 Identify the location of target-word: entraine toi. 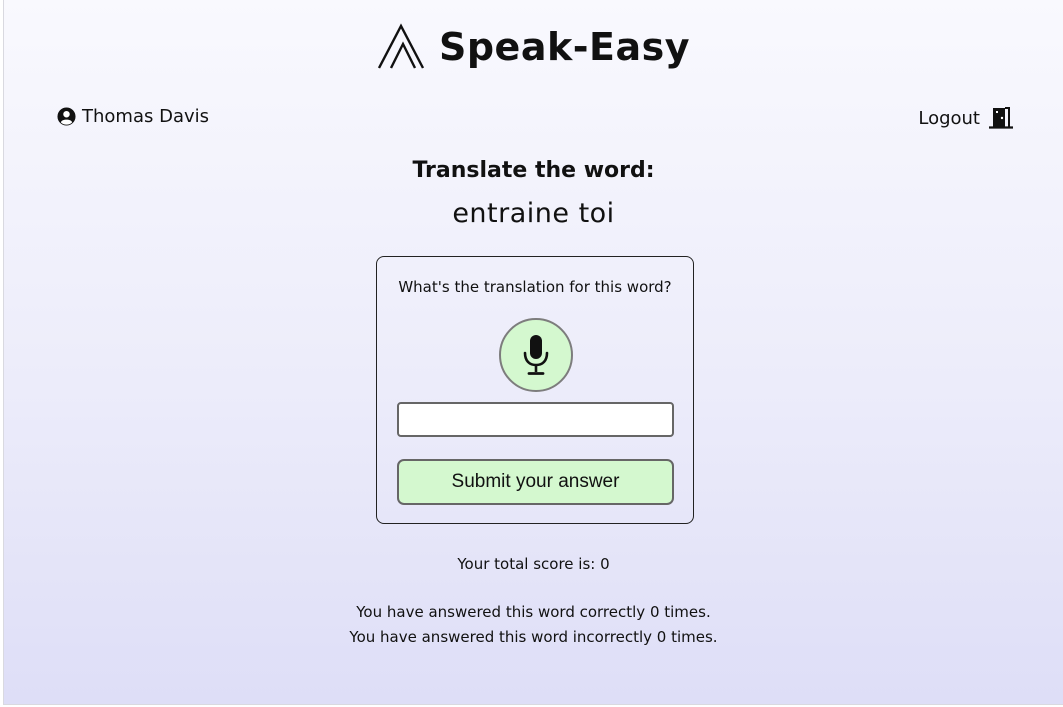
(533, 213).